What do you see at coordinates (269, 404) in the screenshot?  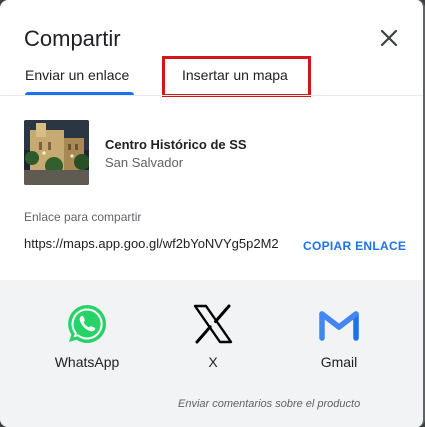 I see `feedback-link: Enviar comentarios sobre el producto` at bounding box center [269, 404].